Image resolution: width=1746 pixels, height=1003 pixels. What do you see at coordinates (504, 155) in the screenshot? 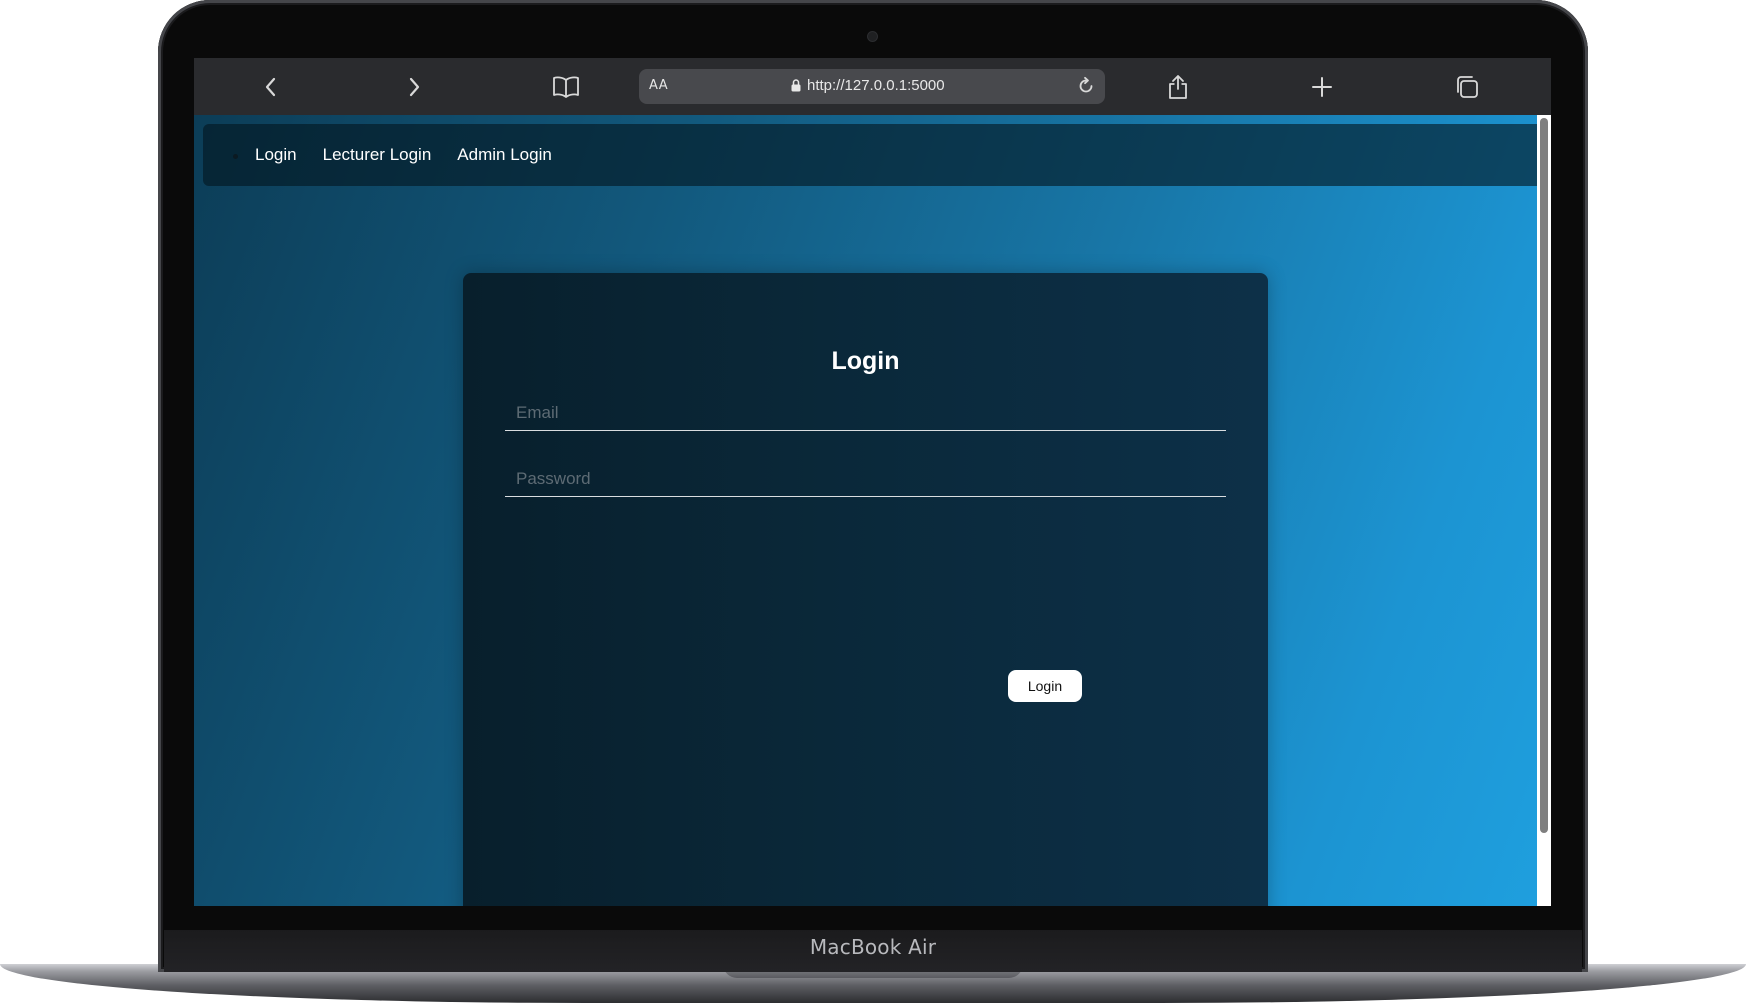
I see `nav-link-admin-login: Admin Login` at bounding box center [504, 155].